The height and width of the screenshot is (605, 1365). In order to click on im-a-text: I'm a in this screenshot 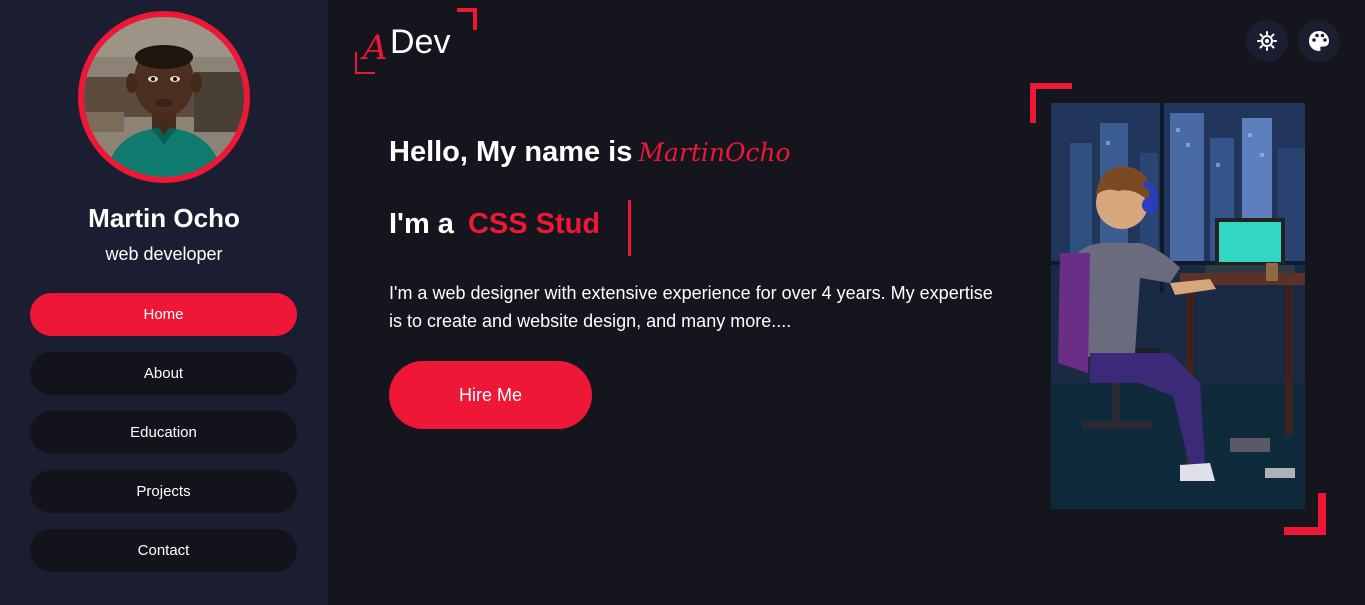, I will do `click(421, 224)`.